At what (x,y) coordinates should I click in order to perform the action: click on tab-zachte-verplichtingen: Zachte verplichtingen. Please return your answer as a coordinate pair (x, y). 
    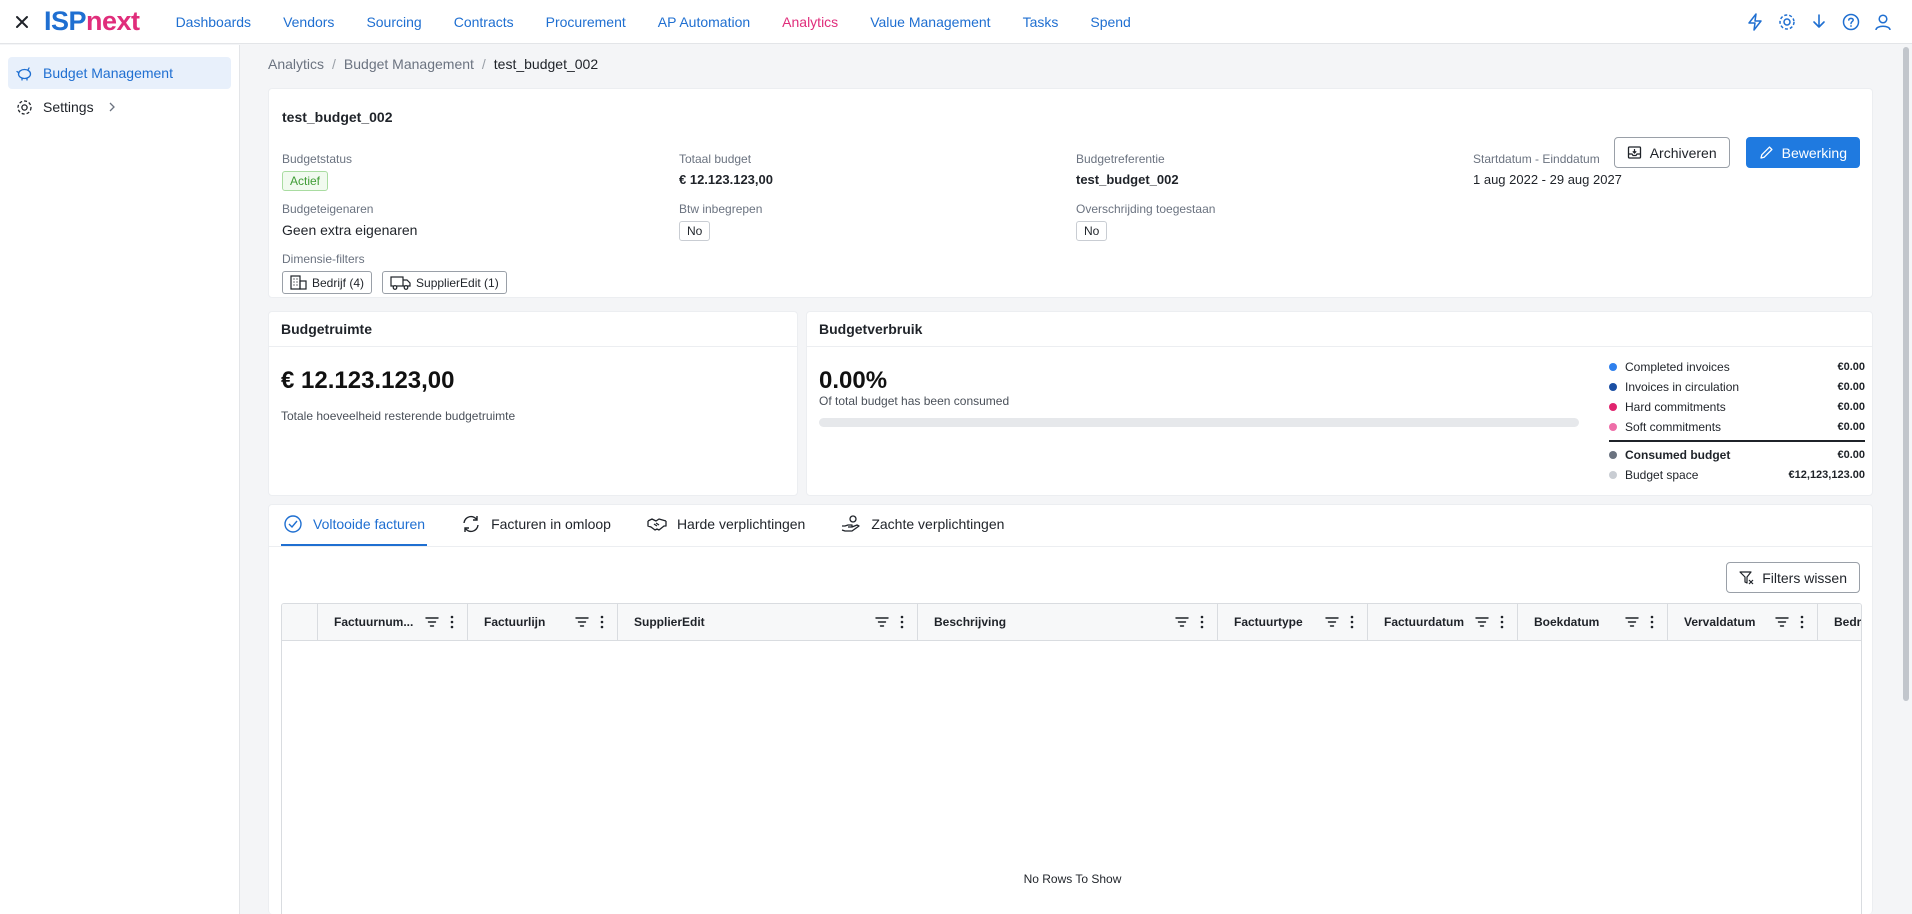
    Looking at the image, I should click on (922, 525).